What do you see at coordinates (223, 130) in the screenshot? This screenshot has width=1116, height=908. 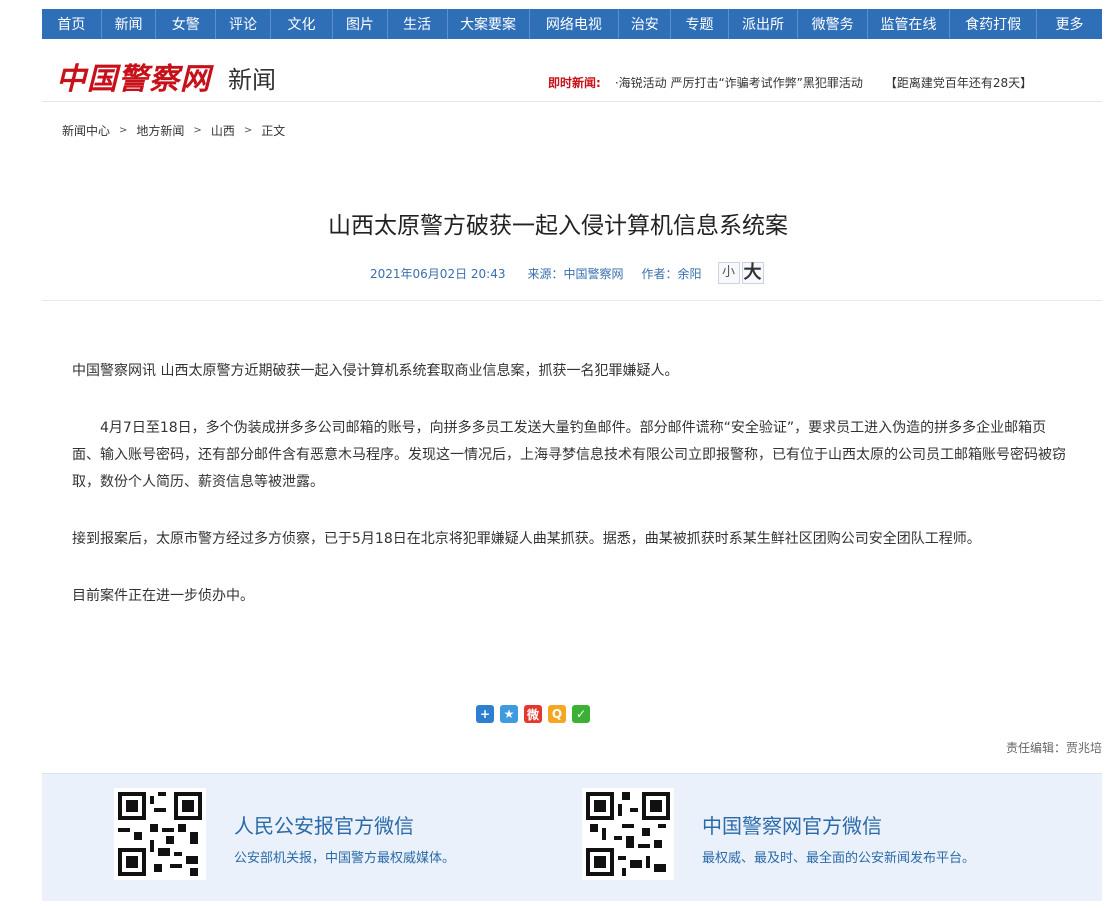 I see `breadcrumb-shanxi: 山西` at bounding box center [223, 130].